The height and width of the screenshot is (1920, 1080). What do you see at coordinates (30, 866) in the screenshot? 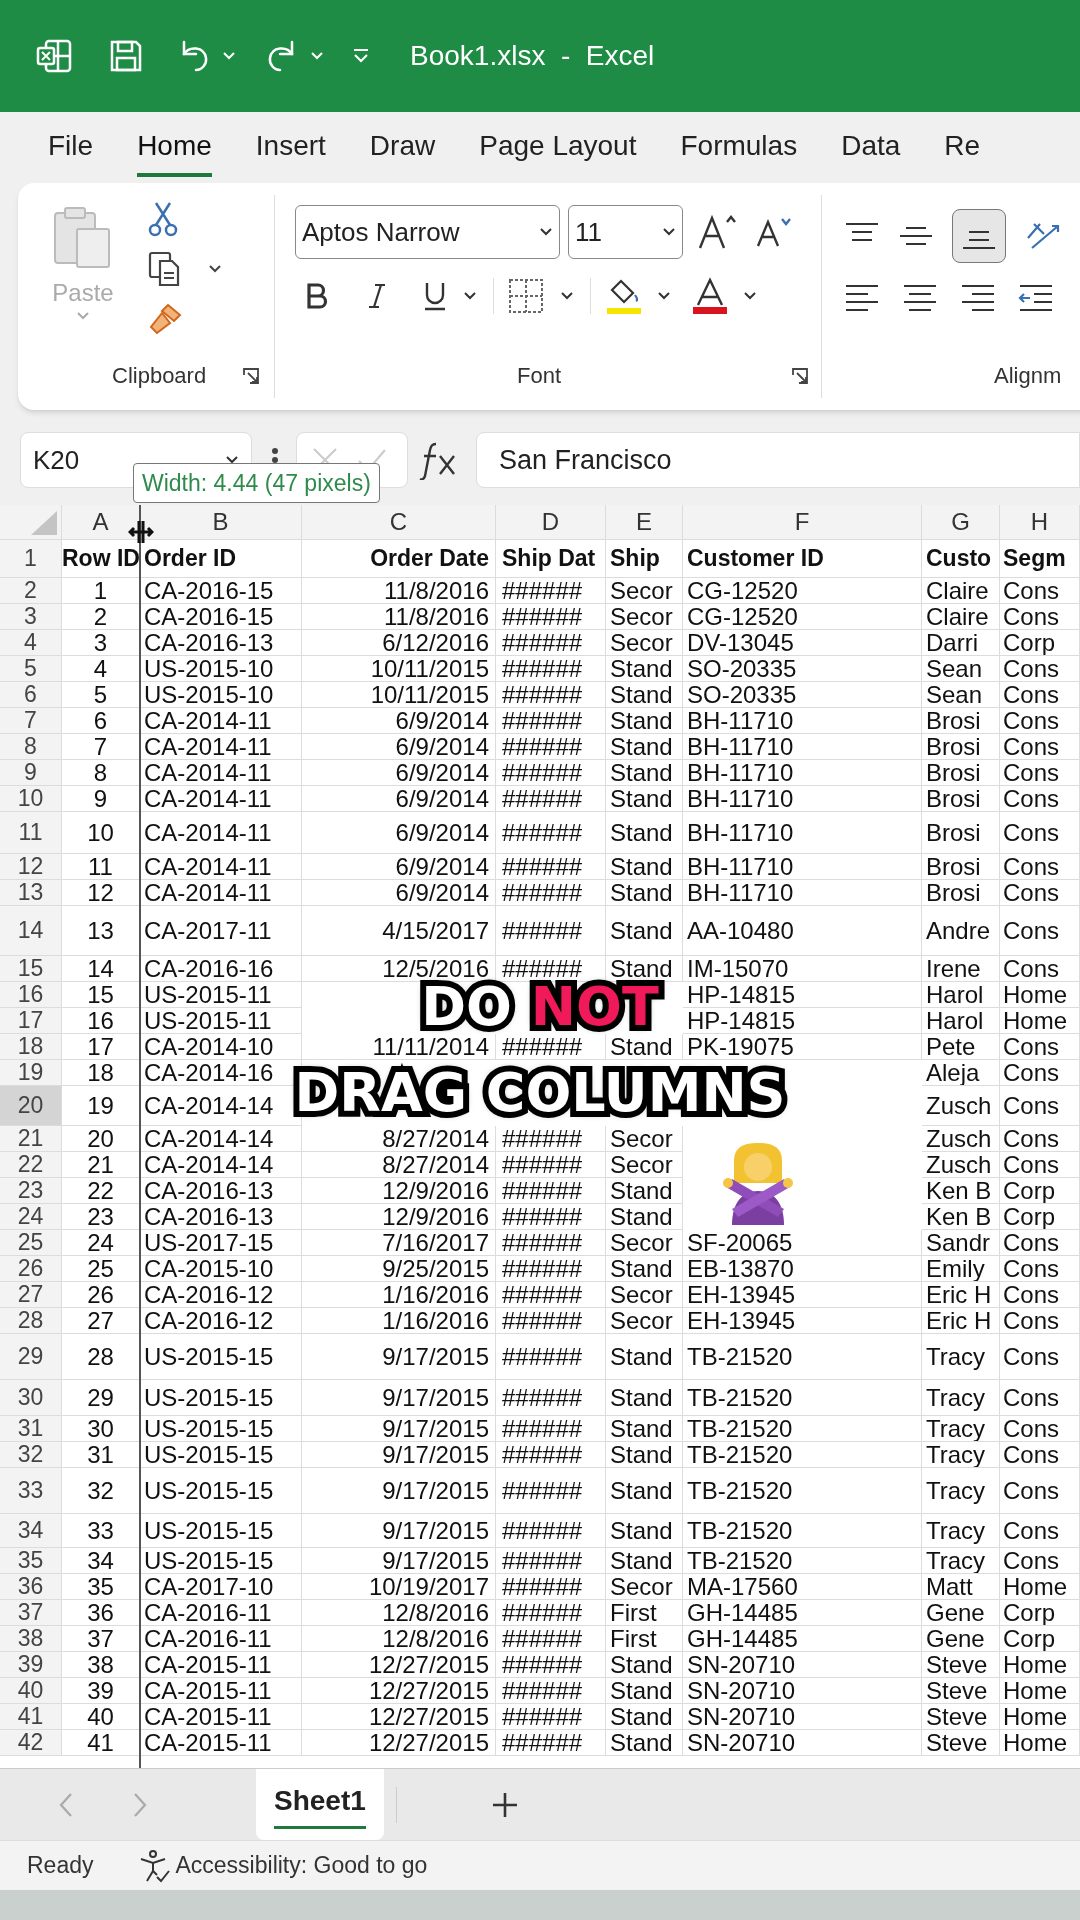
I see `row-header: 12` at bounding box center [30, 866].